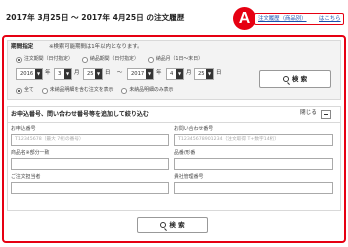  I want to click on radio-delivery-month: 納品月（1日～末日）, so click(175, 59).